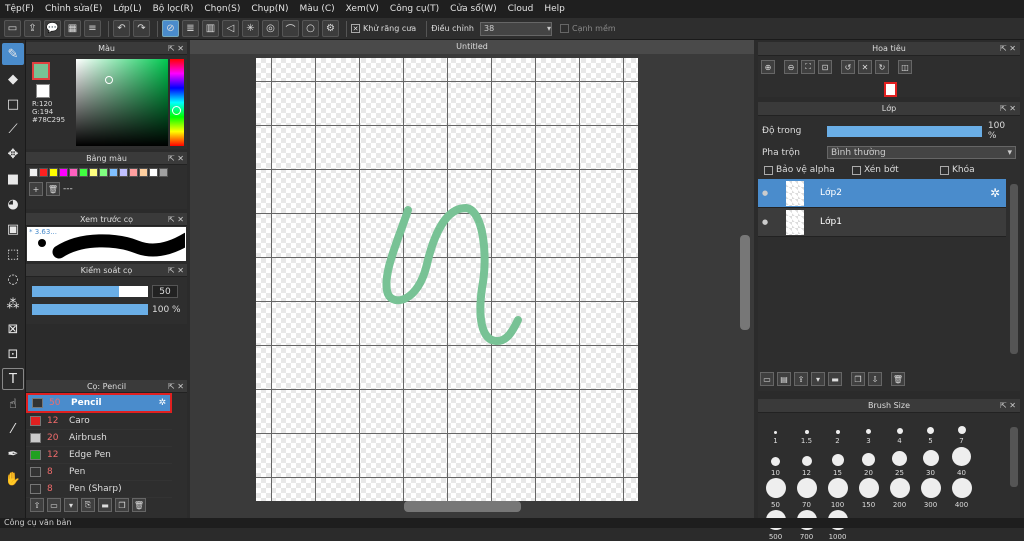 The image size is (1024, 541). What do you see at coordinates (73, 9) in the screenshot?
I see `menu-item: Chỉnh sửa(E)` at bounding box center [73, 9].